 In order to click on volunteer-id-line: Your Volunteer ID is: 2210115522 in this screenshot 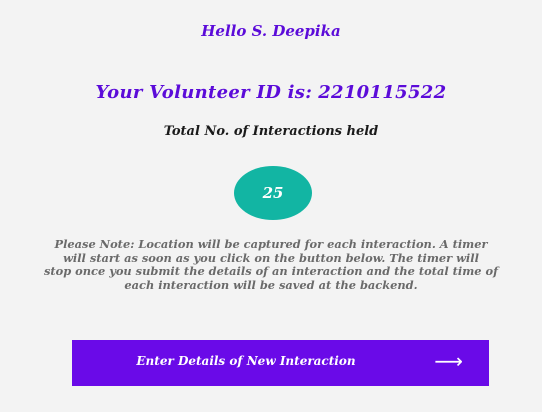, I will do `click(271, 92)`.